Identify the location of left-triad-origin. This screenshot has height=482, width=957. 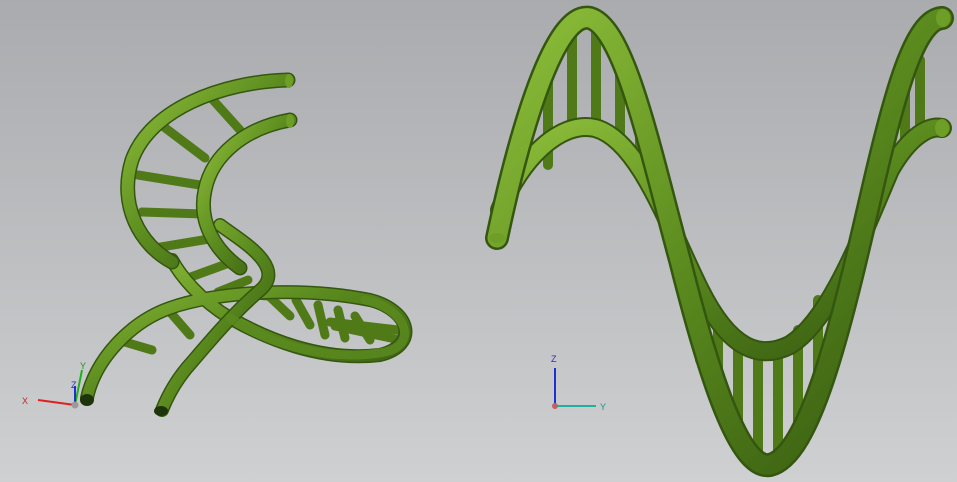
(75, 405).